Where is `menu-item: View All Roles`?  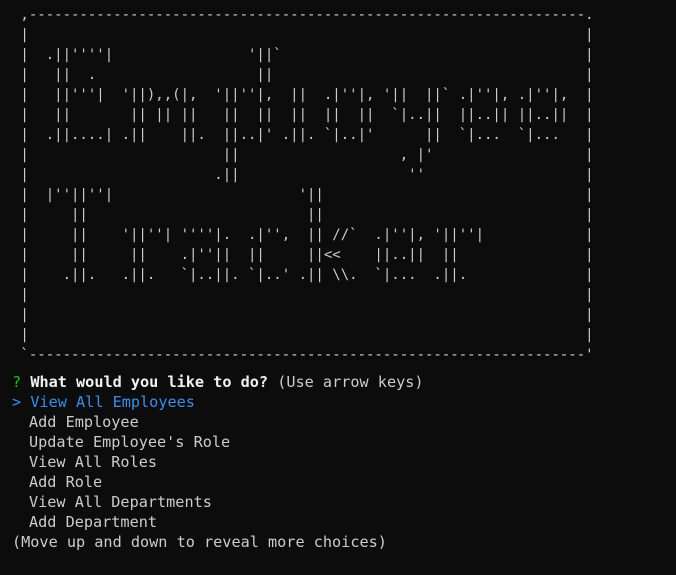
menu-item: View All Roles is located at coordinates (342, 462).